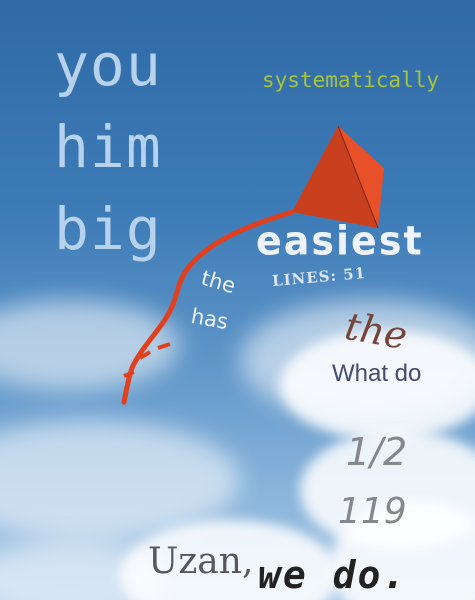  What do you see at coordinates (108, 147) in the screenshot?
I see `word-him: him` at bounding box center [108, 147].